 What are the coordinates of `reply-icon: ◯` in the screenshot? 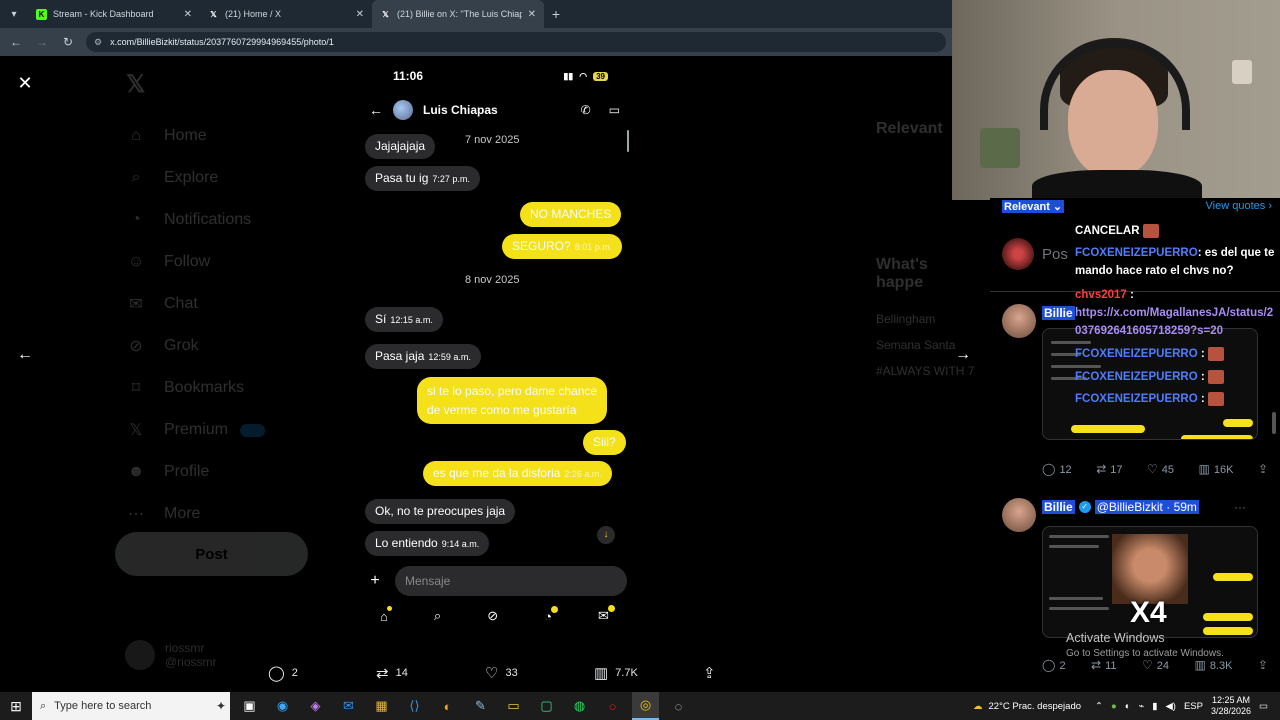 It's located at (276, 673).